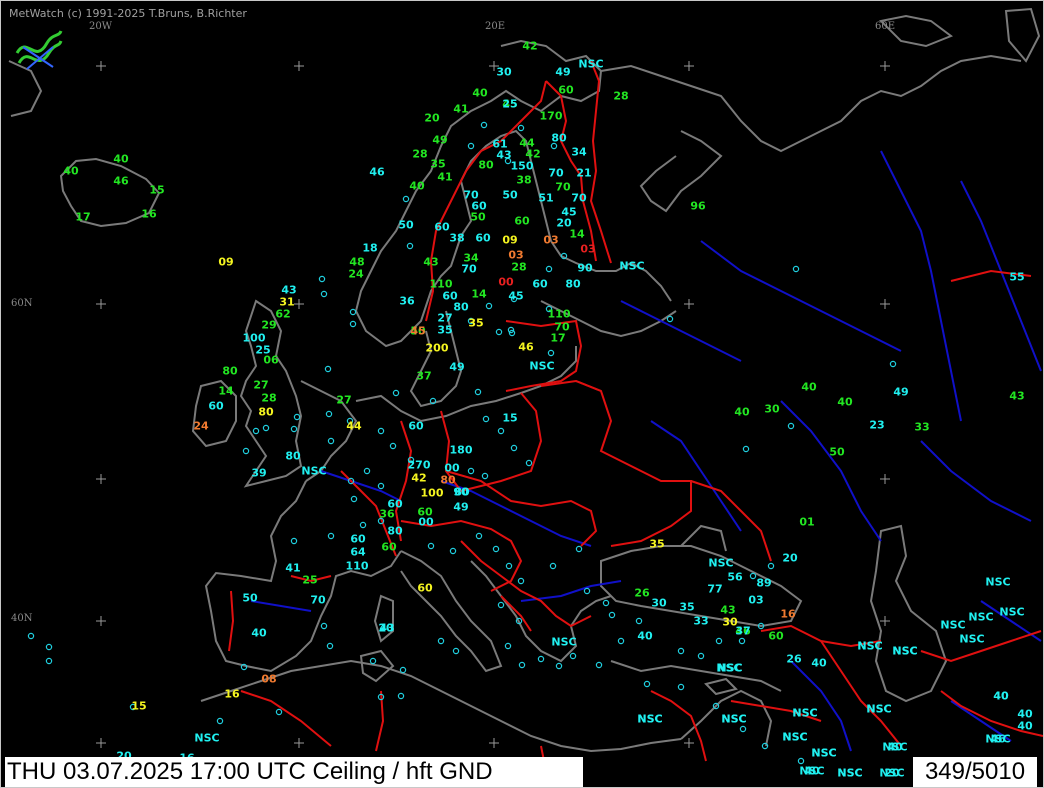 This screenshot has width=1044, height=788. I want to click on station-ceiling-label: 01, so click(806, 522).